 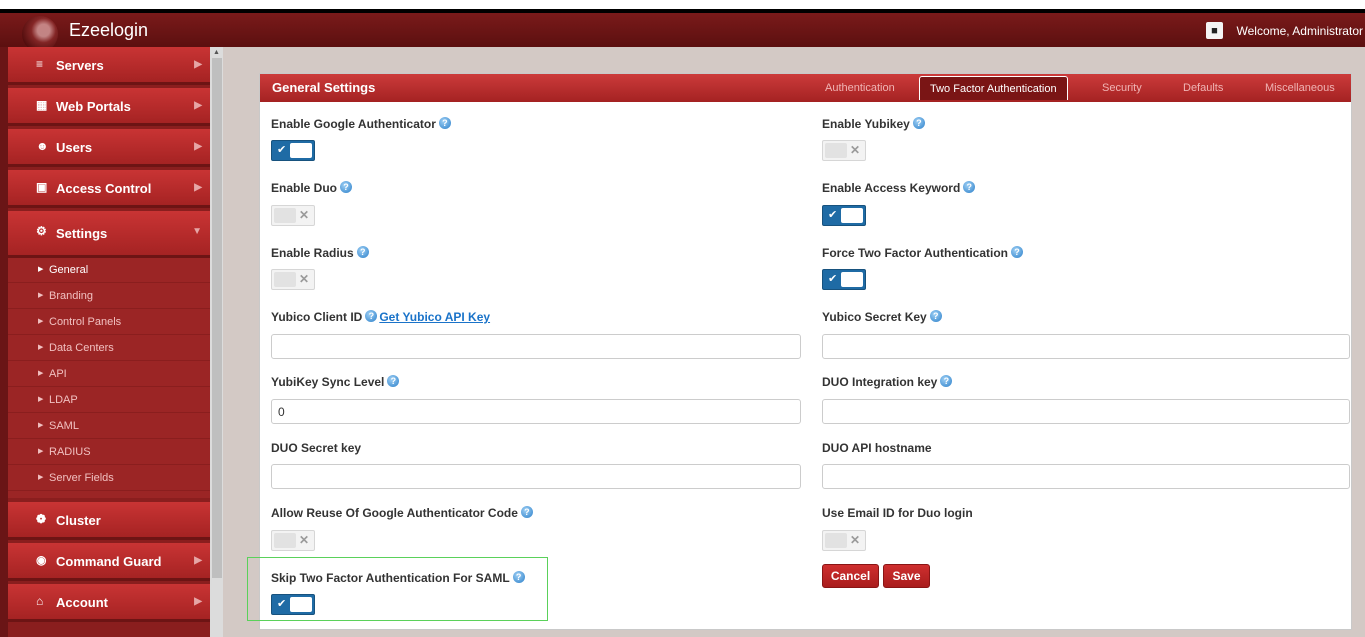 What do you see at coordinates (394, 513) in the screenshot?
I see `label-text: Allow Reuse Of Google Authenticator Code` at bounding box center [394, 513].